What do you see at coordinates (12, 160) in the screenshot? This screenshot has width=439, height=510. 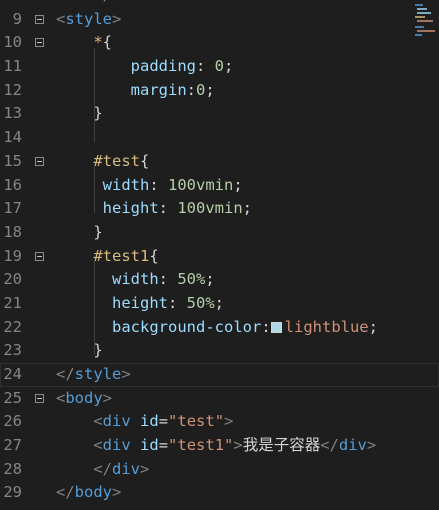 I see `line-number: 15` at bounding box center [12, 160].